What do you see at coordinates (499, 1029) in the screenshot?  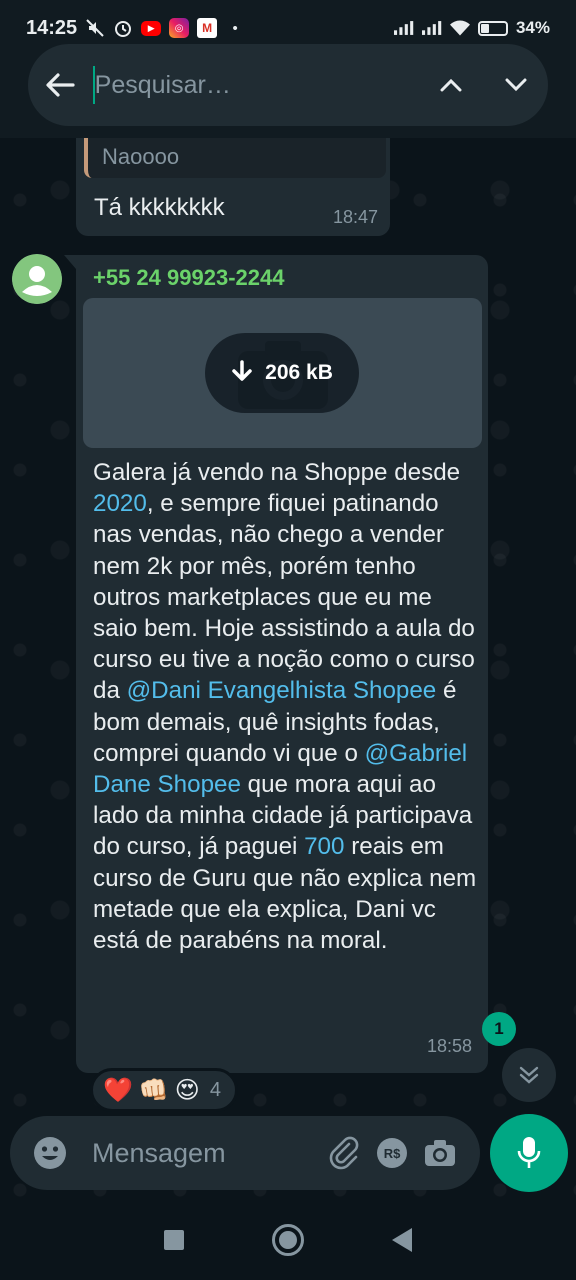 I see `unread-count-badge: 1` at bounding box center [499, 1029].